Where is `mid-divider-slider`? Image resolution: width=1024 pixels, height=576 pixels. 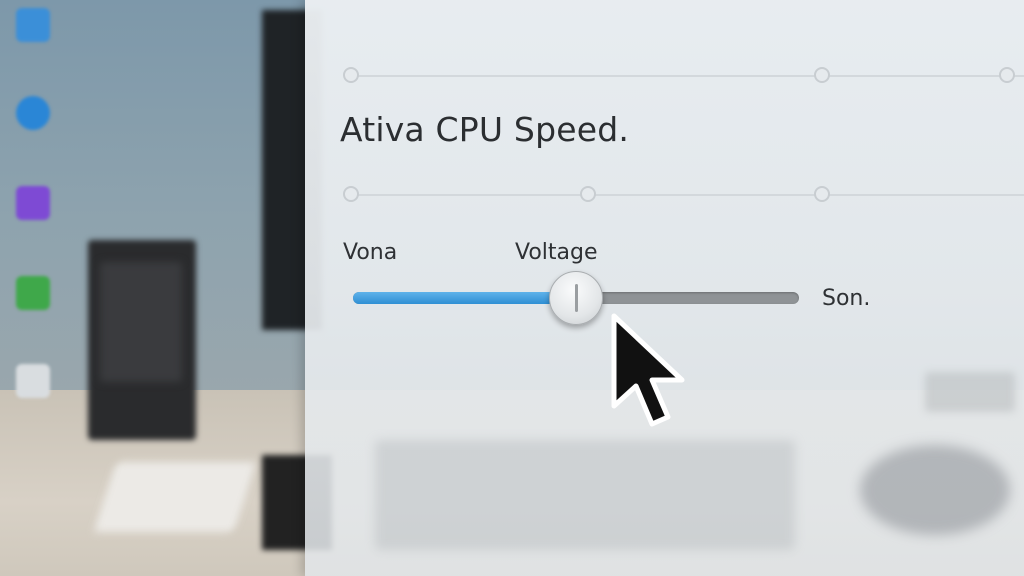 mid-divider-slider is located at coordinates (684, 195).